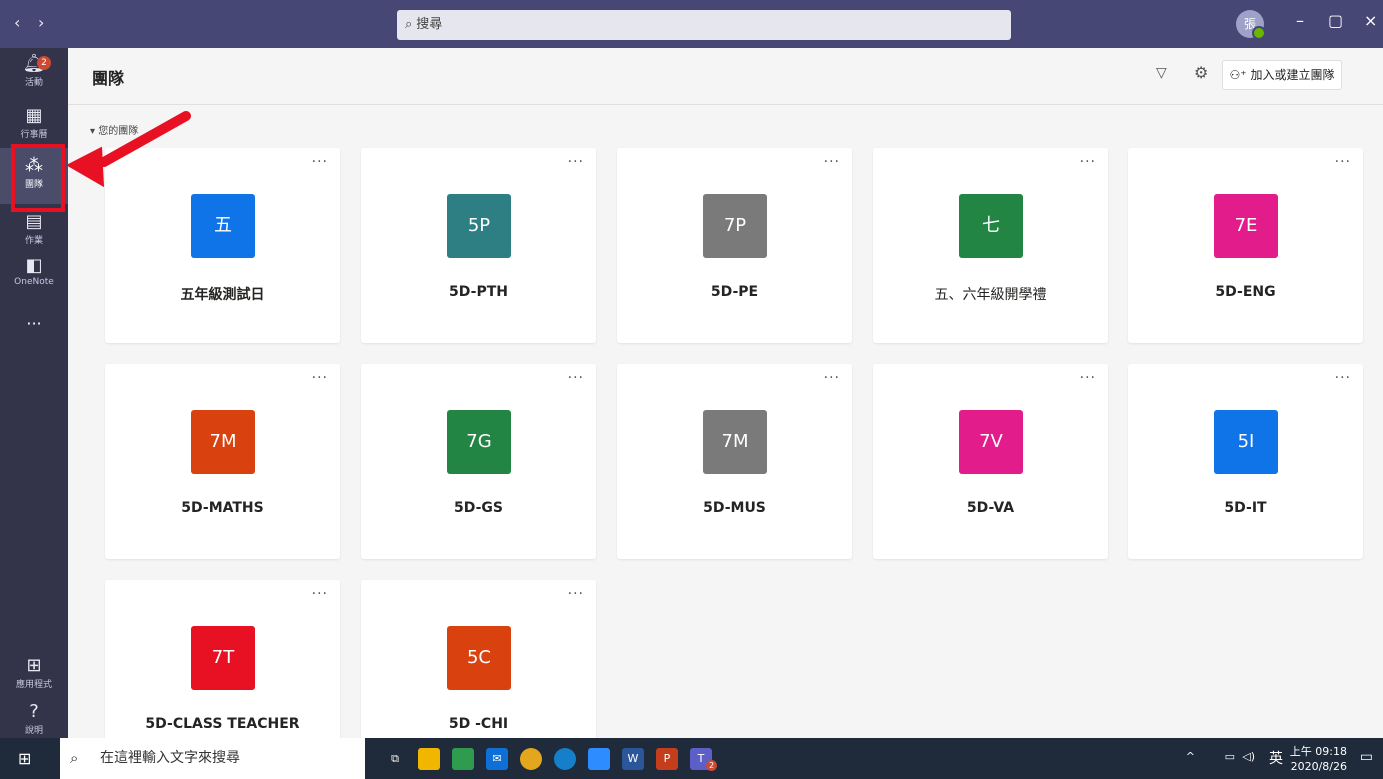  Describe the element at coordinates (1246, 226) in the screenshot. I see `team-tile: 7E` at that location.